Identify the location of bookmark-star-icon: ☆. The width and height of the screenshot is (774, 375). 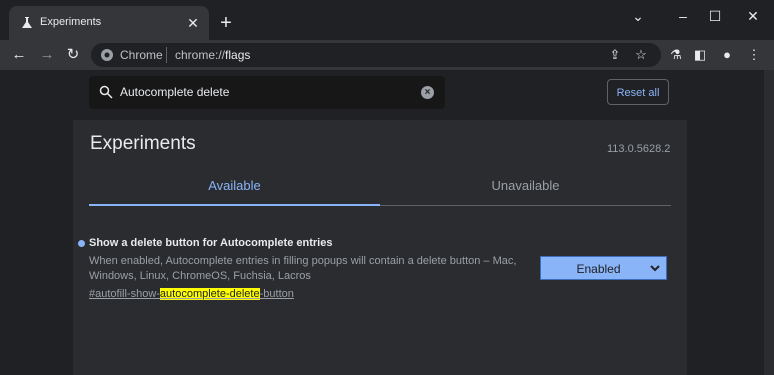
(641, 55).